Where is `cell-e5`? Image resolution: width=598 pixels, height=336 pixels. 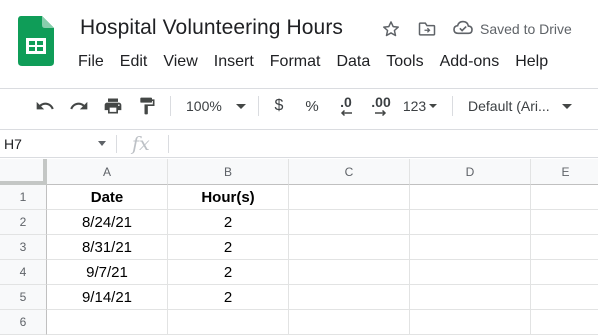
cell-e5 is located at coordinates (564, 297).